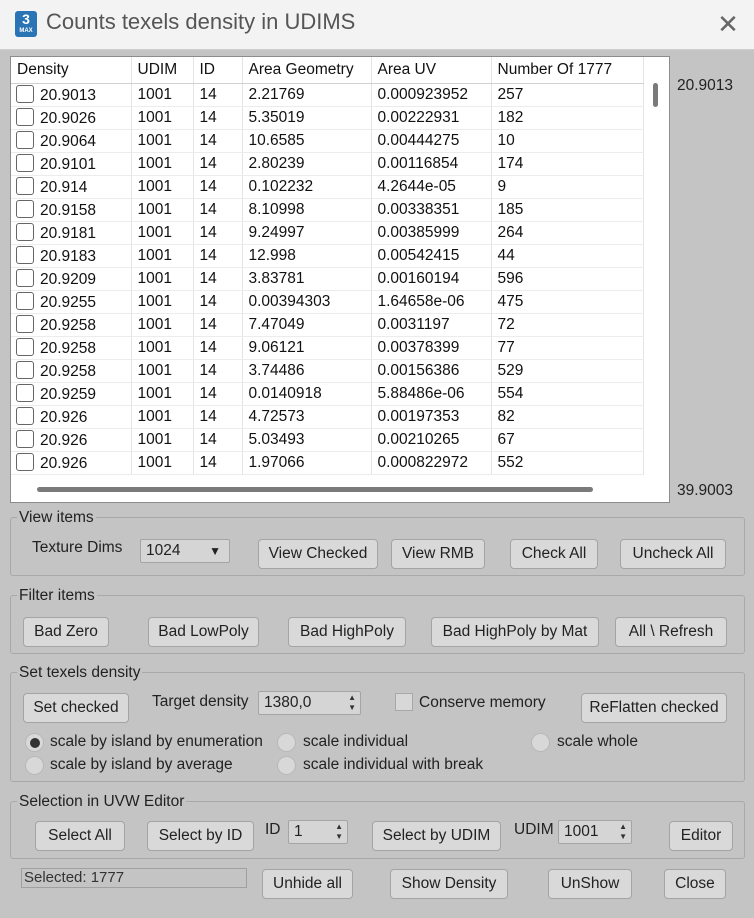 This screenshot has width=754, height=918. Describe the element at coordinates (654, 708) in the screenshot. I see `reflatten-checked-button: ReFlatten checked` at that location.